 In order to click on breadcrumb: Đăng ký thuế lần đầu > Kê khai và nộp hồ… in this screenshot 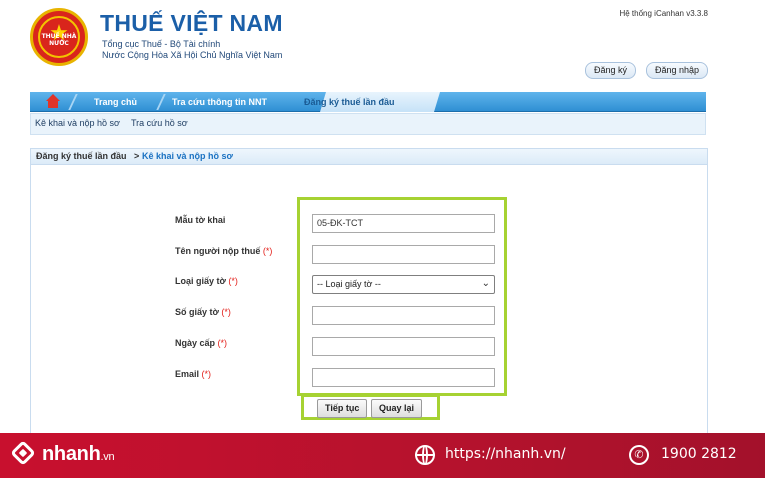, I will do `click(369, 157)`.